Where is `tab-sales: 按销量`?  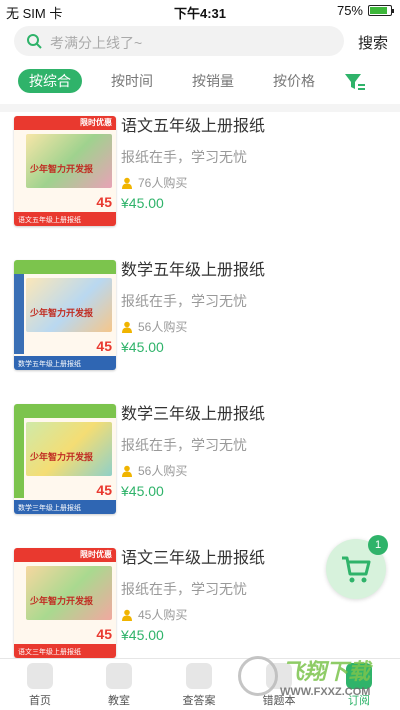 tab-sales: 按销量 is located at coordinates (213, 81).